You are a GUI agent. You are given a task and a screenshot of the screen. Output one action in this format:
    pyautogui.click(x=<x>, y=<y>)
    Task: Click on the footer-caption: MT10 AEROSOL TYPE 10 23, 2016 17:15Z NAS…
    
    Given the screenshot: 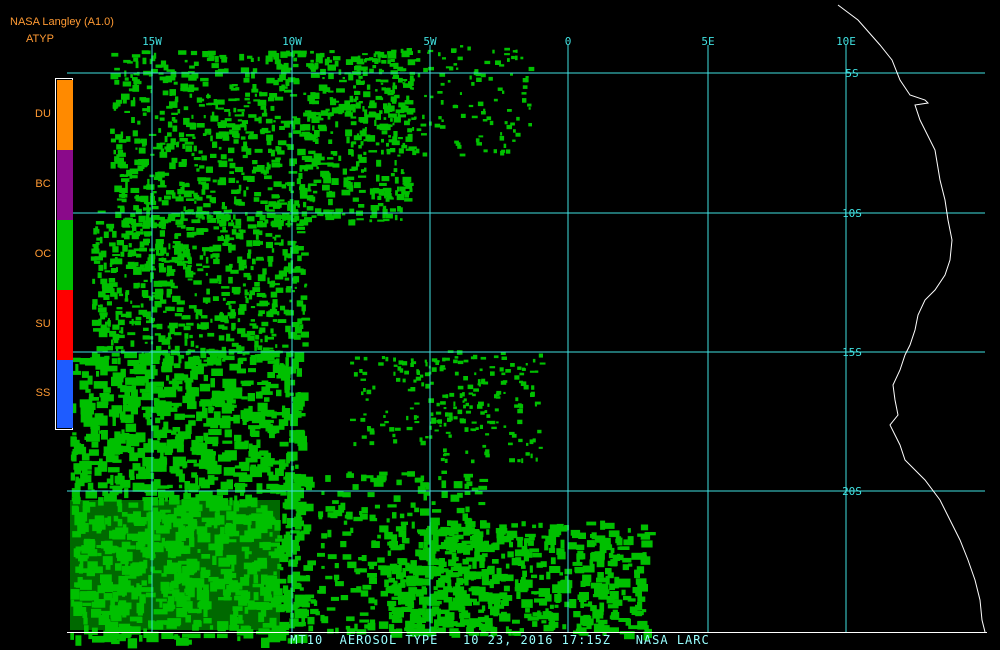 What is the action you would take?
    pyautogui.click(x=500, y=640)
    